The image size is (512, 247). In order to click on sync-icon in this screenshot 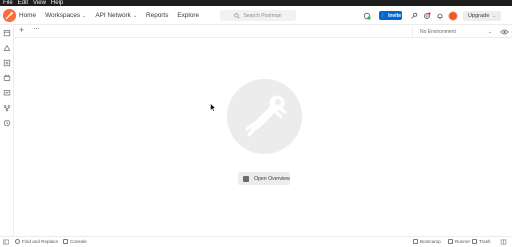, I will do `click(367, 16)`.